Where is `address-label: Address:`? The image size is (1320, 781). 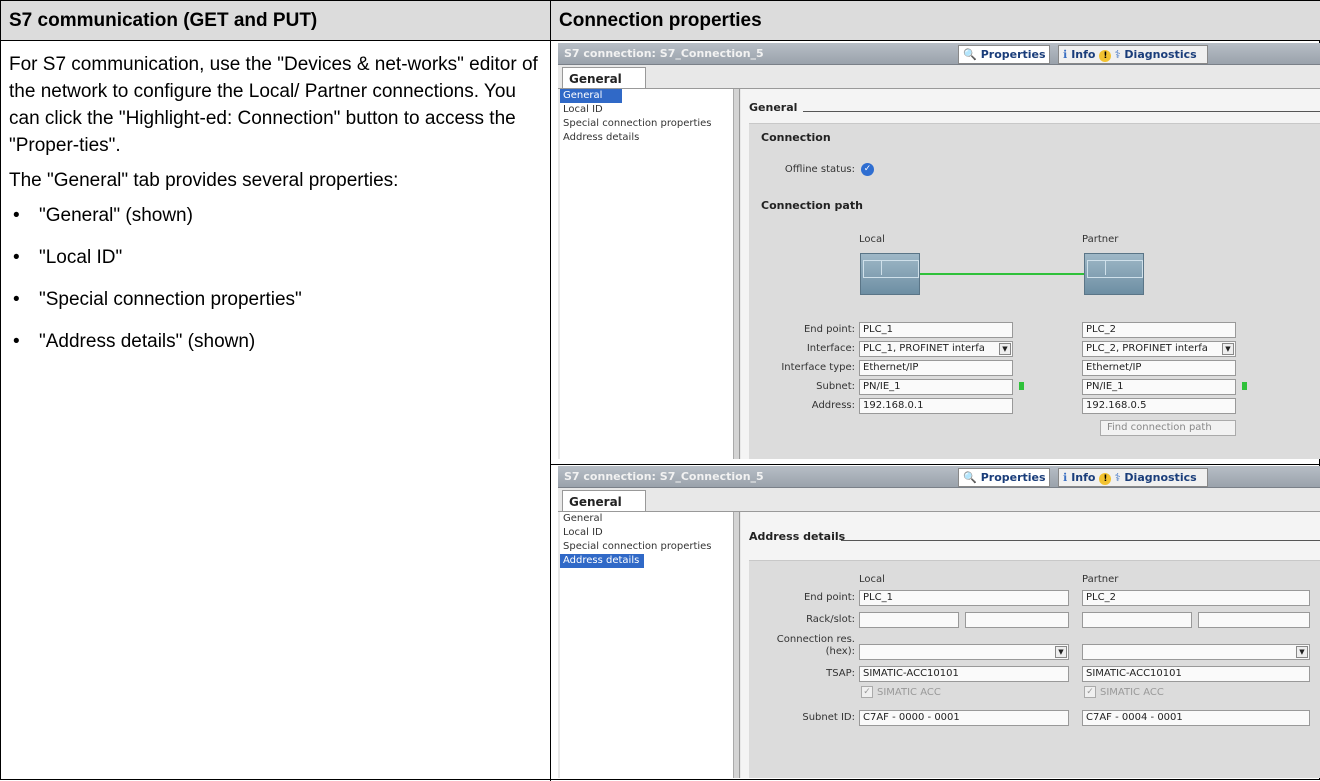
address-label: Address: is located at coordinates (833, 405).